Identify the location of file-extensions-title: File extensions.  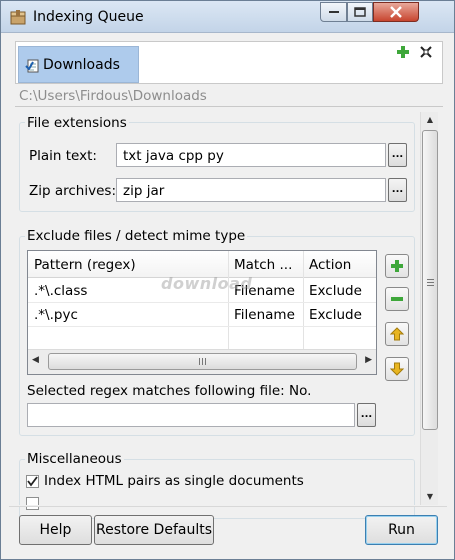
(77, 123).